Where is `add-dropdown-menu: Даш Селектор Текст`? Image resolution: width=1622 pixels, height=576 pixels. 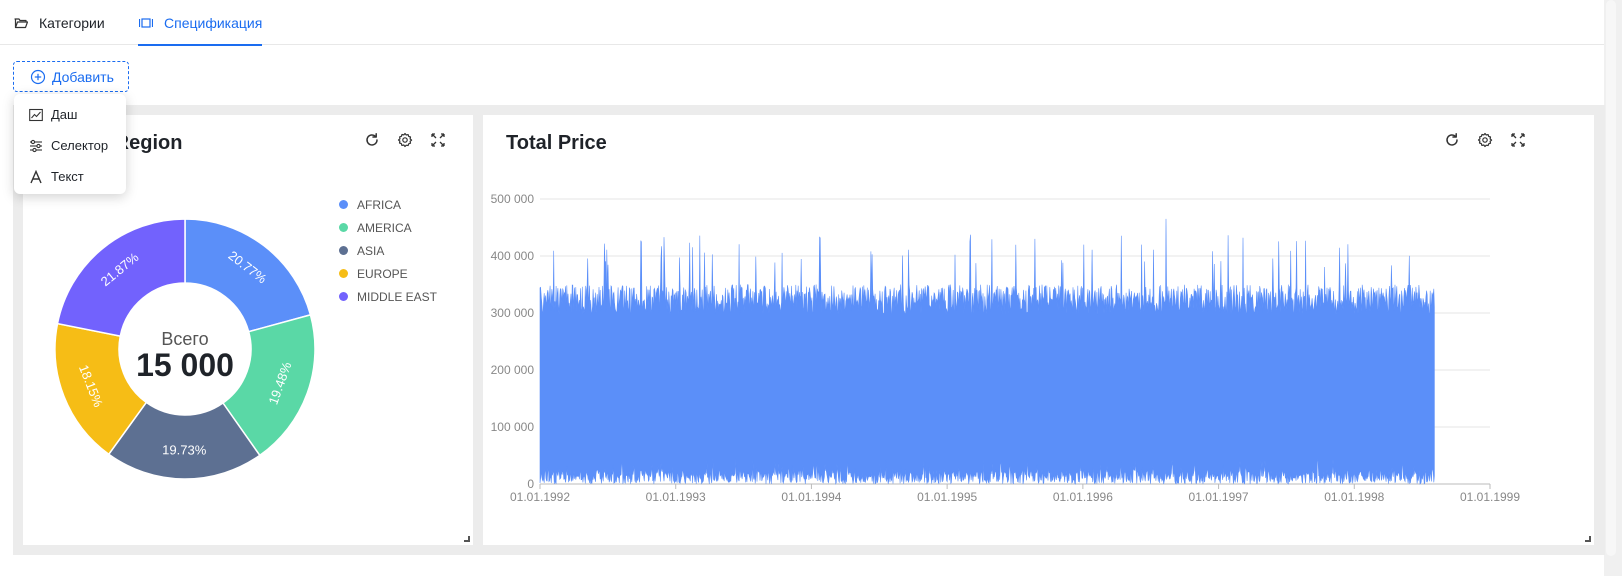 add-dropdown-menu: Даш Селектор Текст is located at coordinates (70, 144).